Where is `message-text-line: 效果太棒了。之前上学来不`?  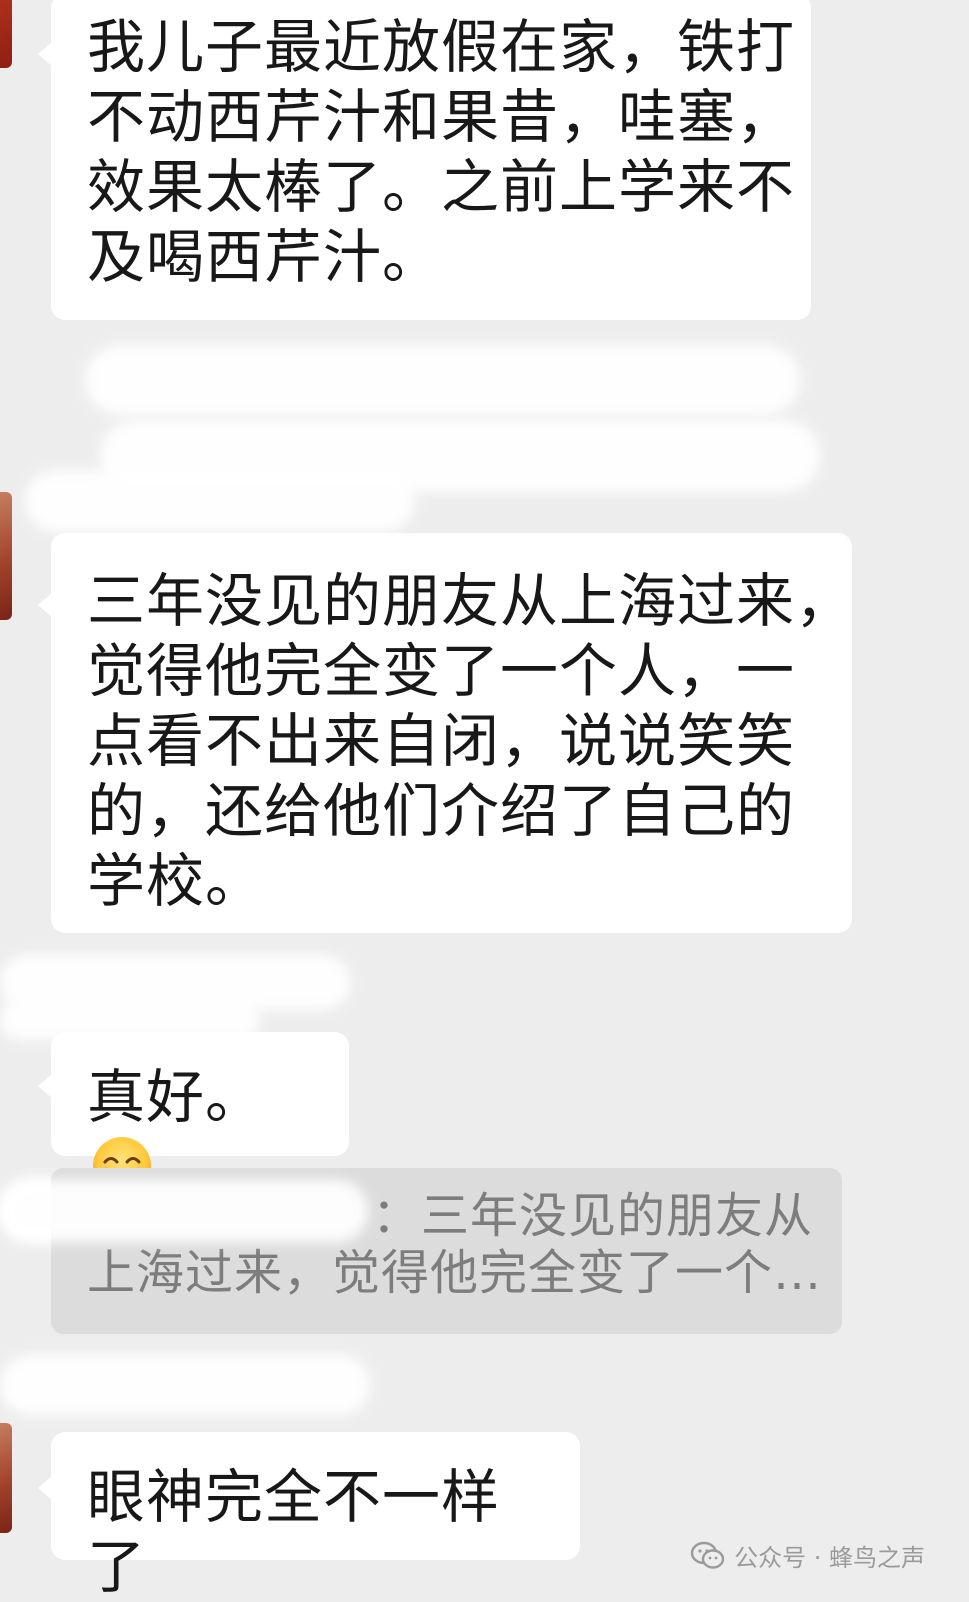
message-text-line: 效果太棒了。之前上学来不 is located at coordinates (441, 187).